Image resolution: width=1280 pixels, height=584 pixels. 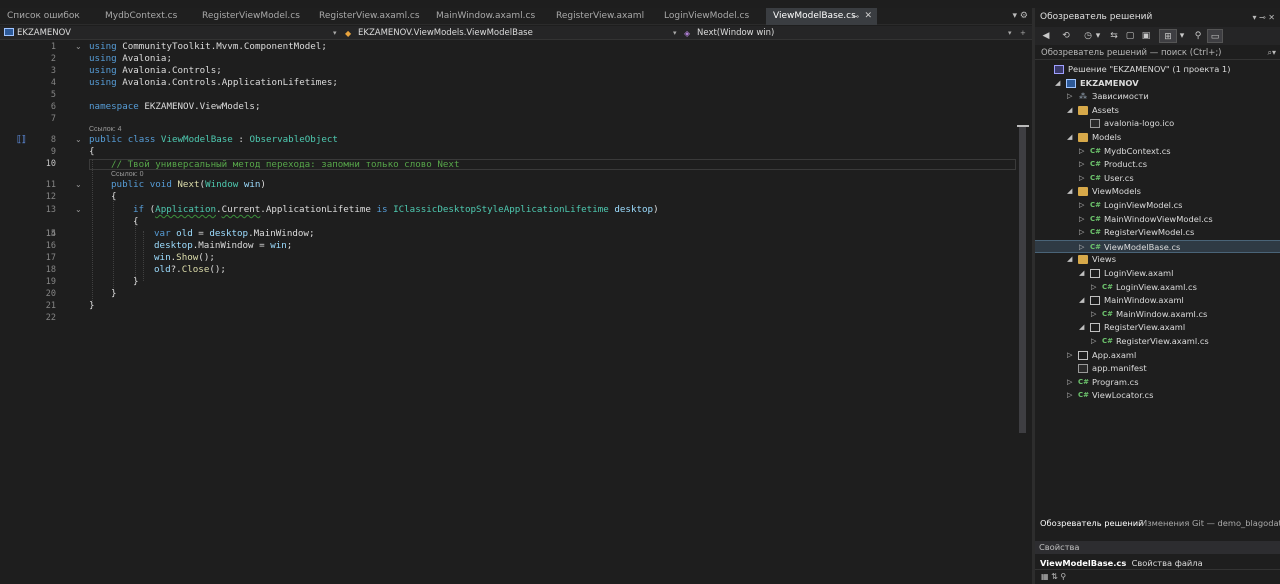 I want to click on tree-item: avalonia-logo.ico, so click(x=1157, y=123).